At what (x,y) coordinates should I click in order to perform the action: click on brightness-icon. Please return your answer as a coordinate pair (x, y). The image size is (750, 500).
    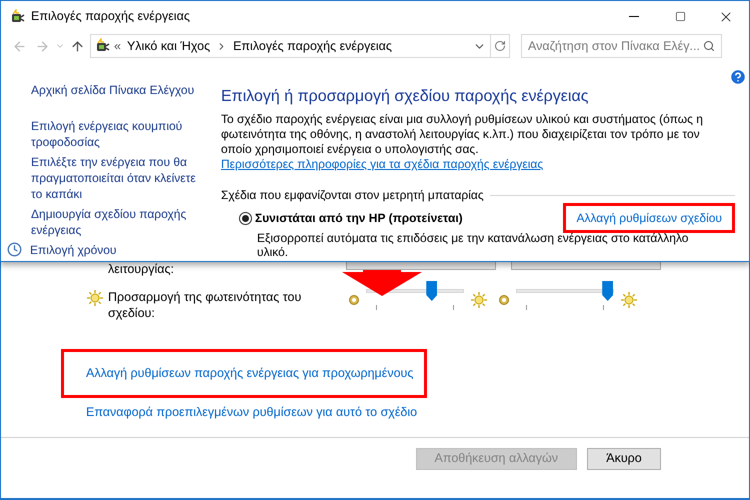
    Looking at the image, I should click on (95, 298).